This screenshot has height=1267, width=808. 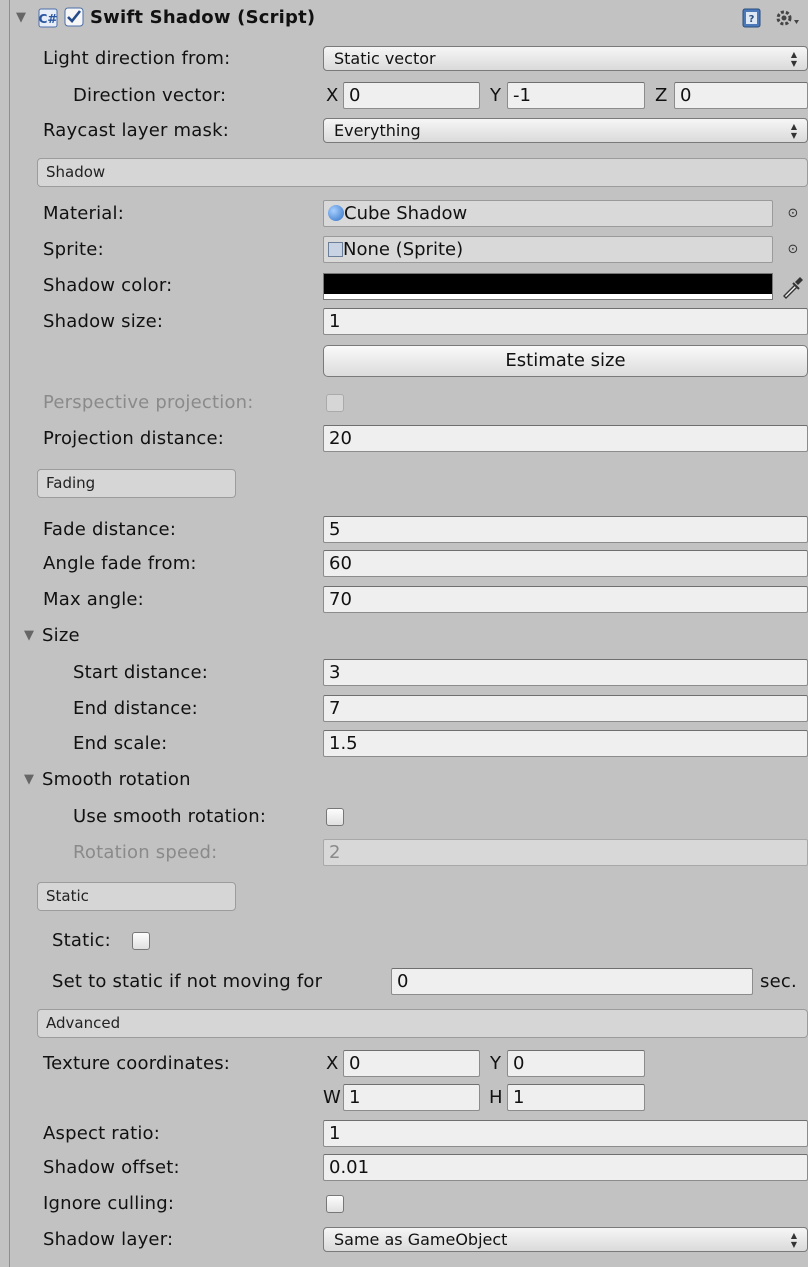 What do you see at coordinates (120, 563) in the screenshot?
I see `angle-fade-label: Angle fade from:` at bounding box center [120, 563].